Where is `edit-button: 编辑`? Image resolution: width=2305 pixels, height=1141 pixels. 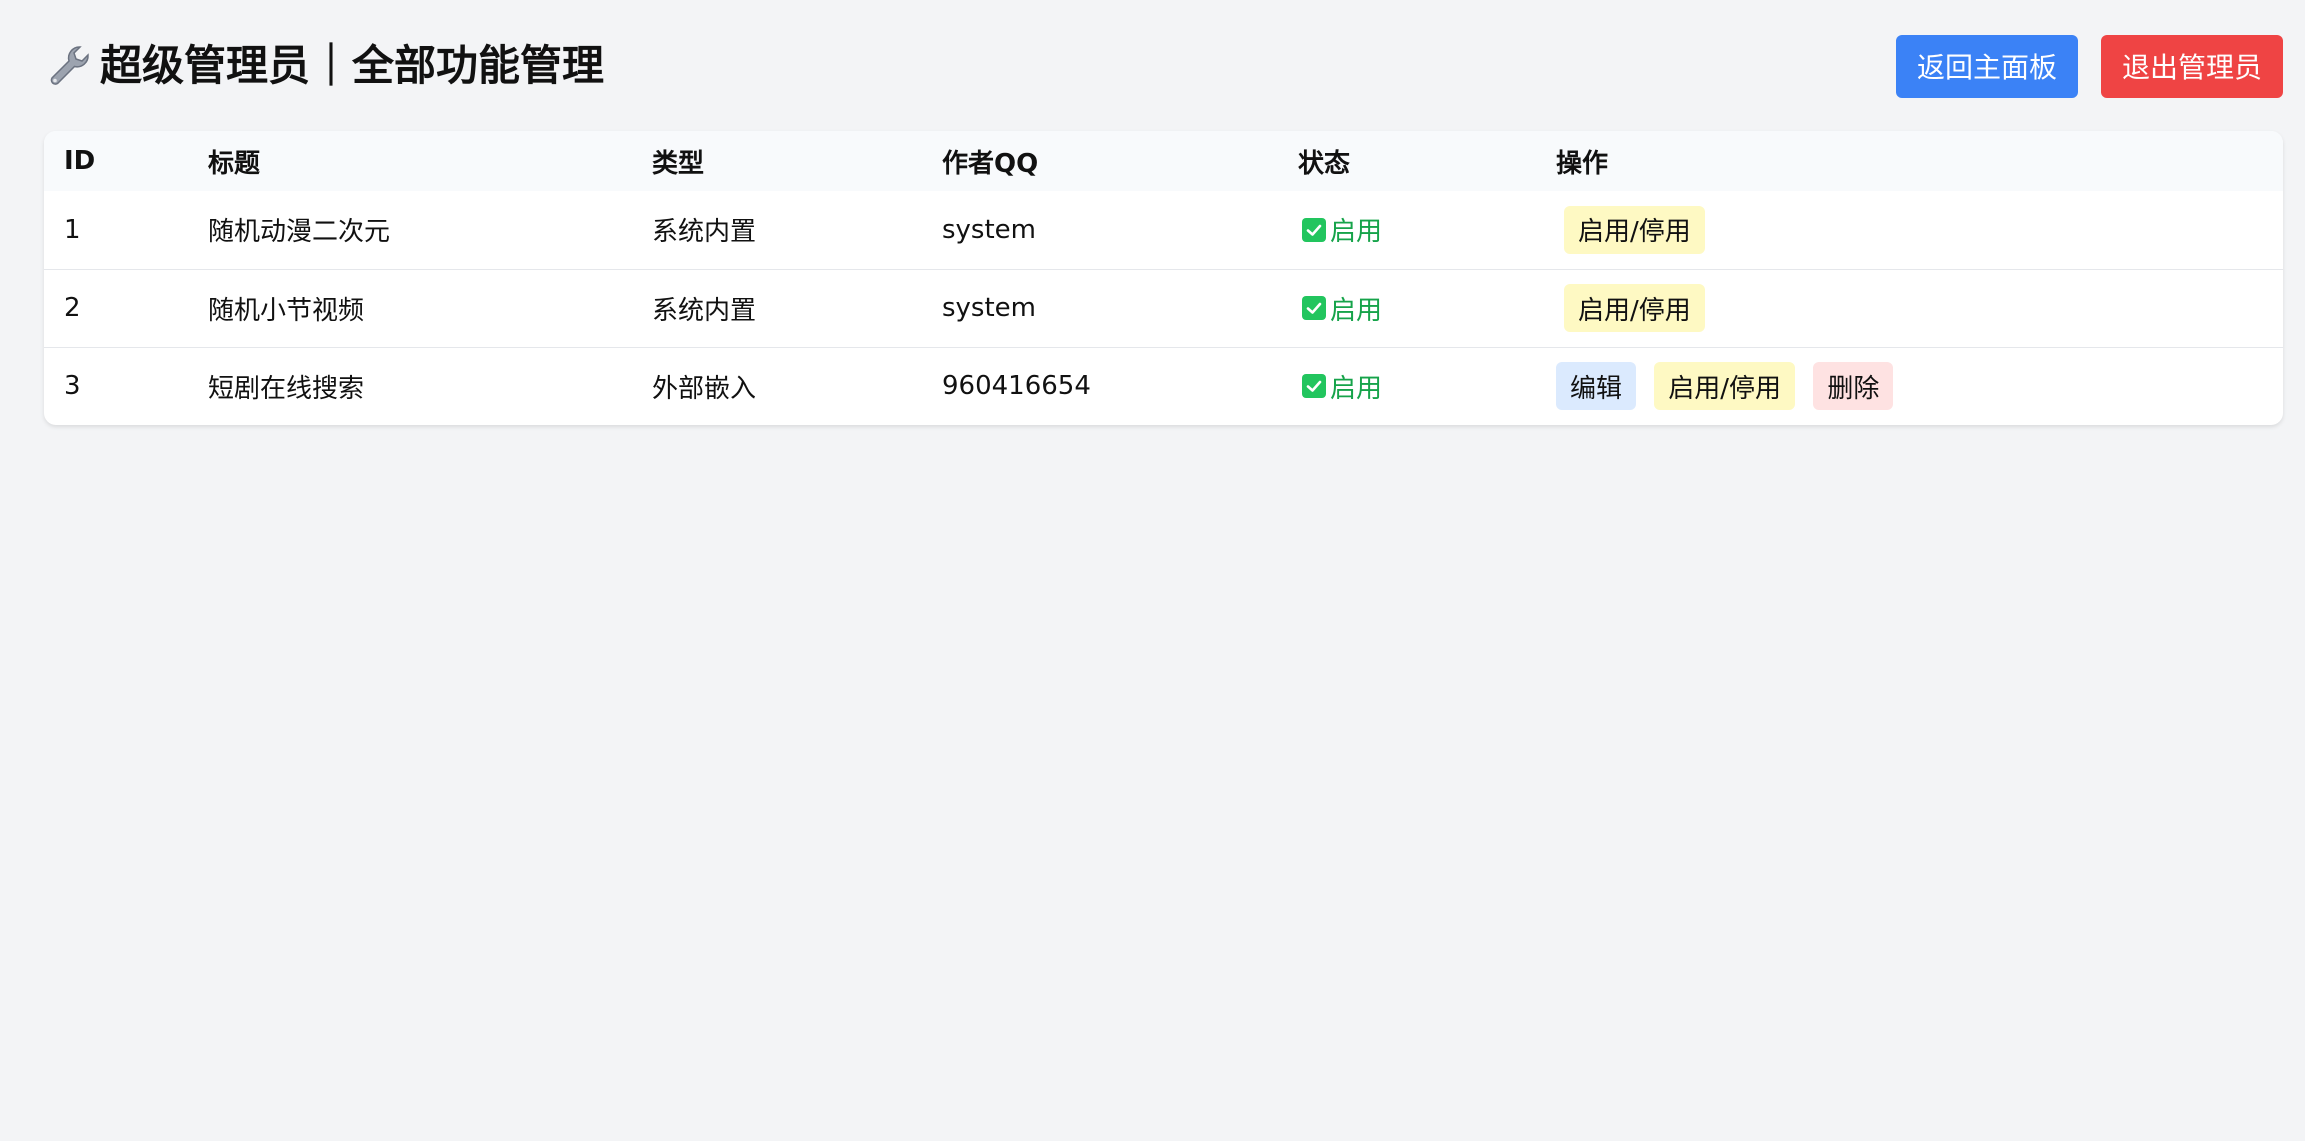 edit-button: 编辑 is located at coordinates (1596, 386).